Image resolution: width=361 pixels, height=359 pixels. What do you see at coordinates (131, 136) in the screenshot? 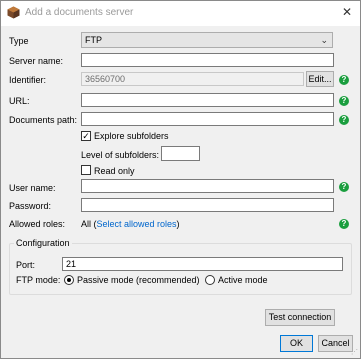
I see `explore-subfolders-label: Explore subfolders` at bounding box center [131, 136].